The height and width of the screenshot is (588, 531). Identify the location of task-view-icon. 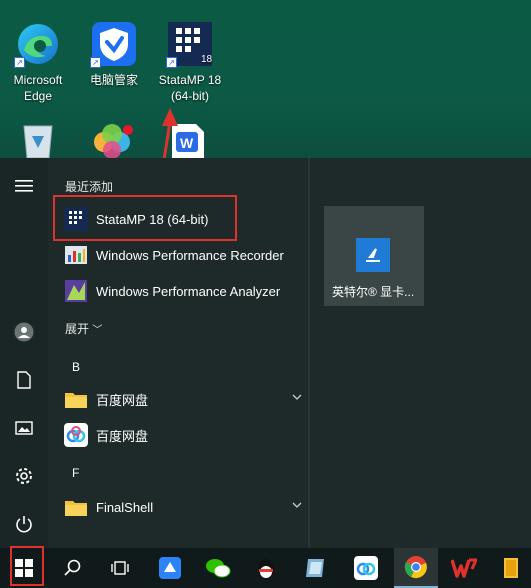
(120, 568).